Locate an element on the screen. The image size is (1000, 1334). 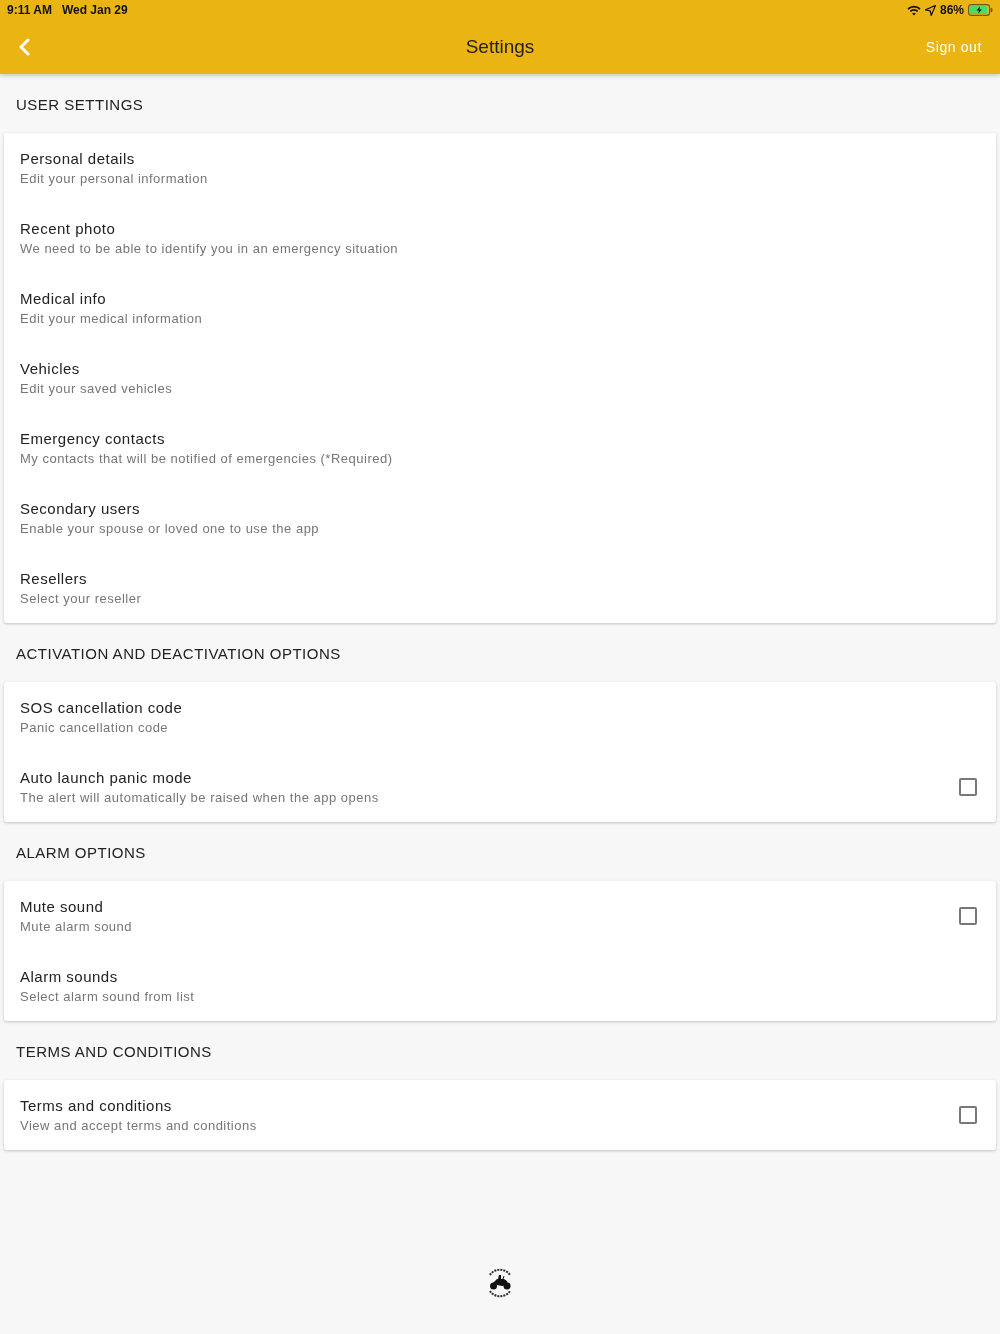
item-title: Alarm sounds is located at coordinates (69, 976).